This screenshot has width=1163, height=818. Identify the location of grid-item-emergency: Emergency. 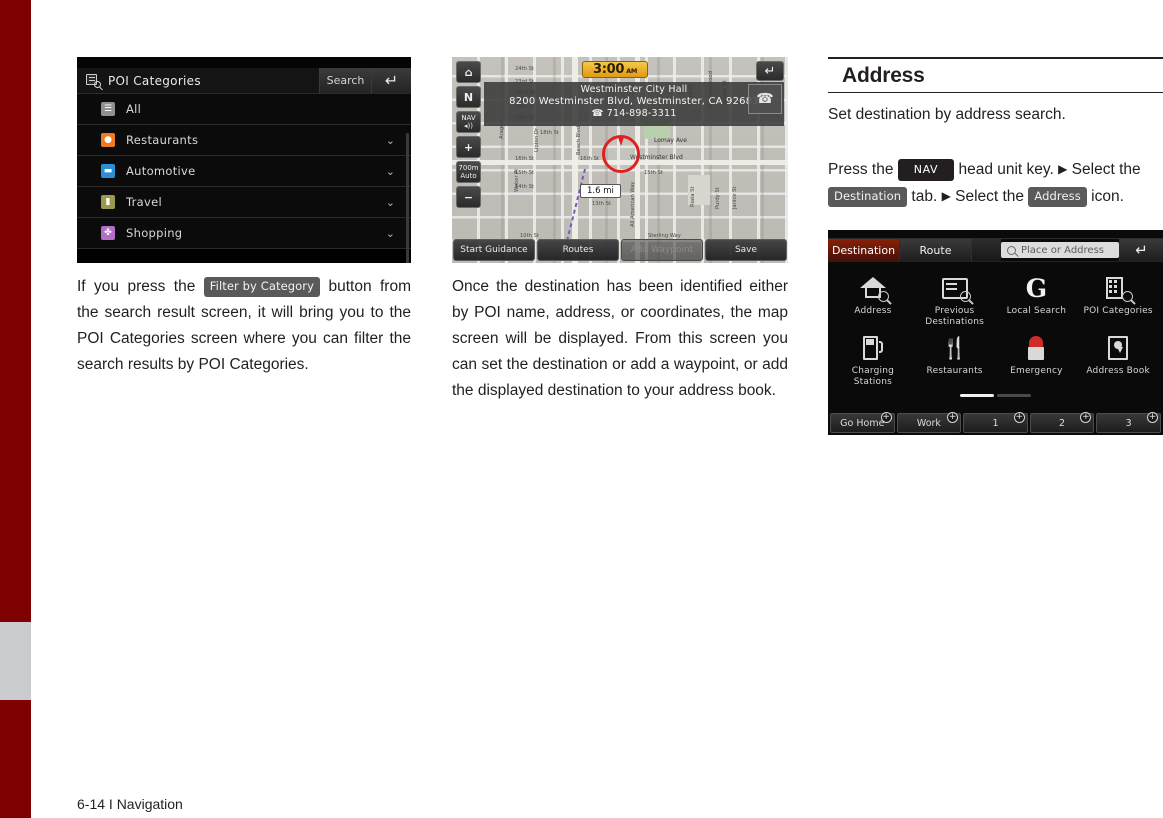
(1037, 359).